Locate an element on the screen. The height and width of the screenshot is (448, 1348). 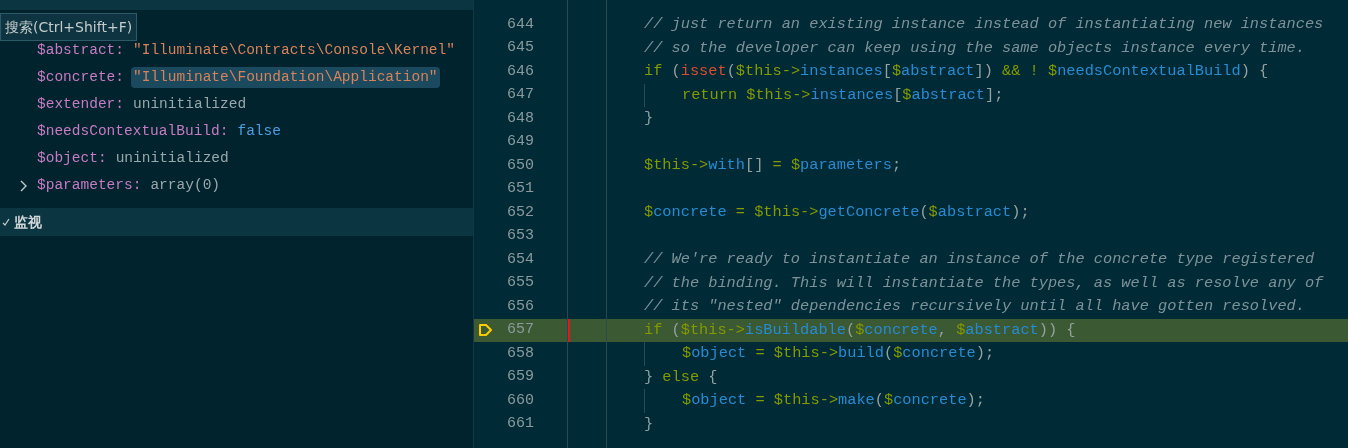
code-line: if (isset($this->instances[$abstract]) && ! $needsContextualBuild) { is located at coordinates (956, 72).